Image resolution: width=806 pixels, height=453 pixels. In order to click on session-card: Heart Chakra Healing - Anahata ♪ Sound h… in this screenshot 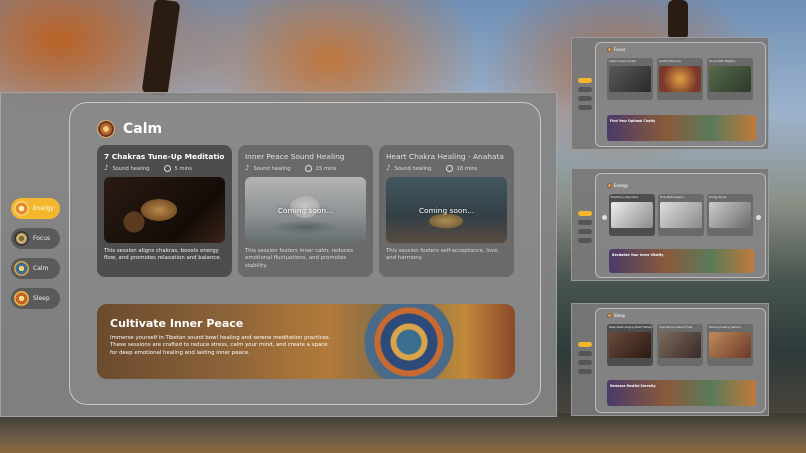, I will do `click(446, 211)`.